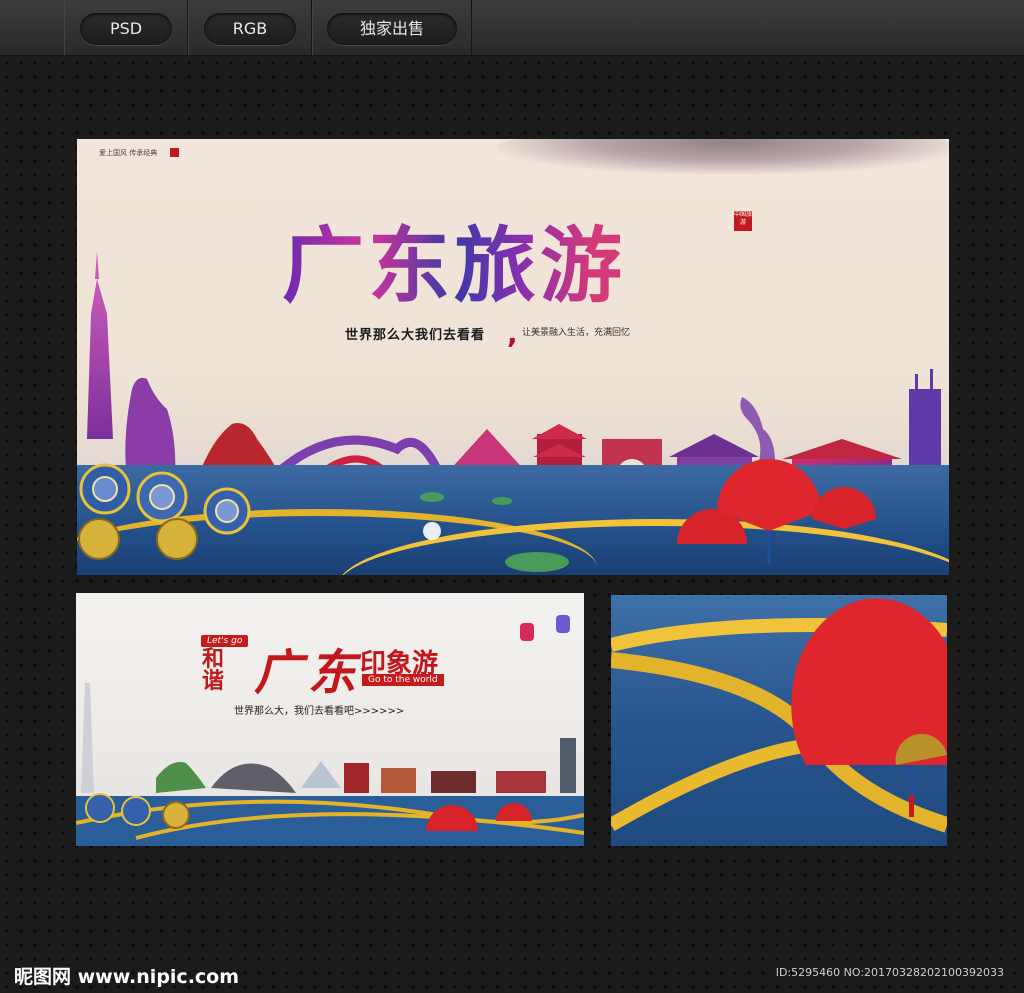  I want to click on tab-psd: PSD, so click(126, 29).